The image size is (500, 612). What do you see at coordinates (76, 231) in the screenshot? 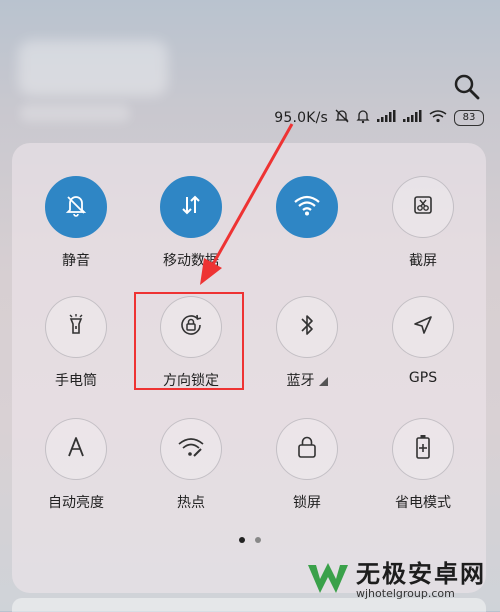
I see `tile-mute: 静音` at bounding box center [76, 231].